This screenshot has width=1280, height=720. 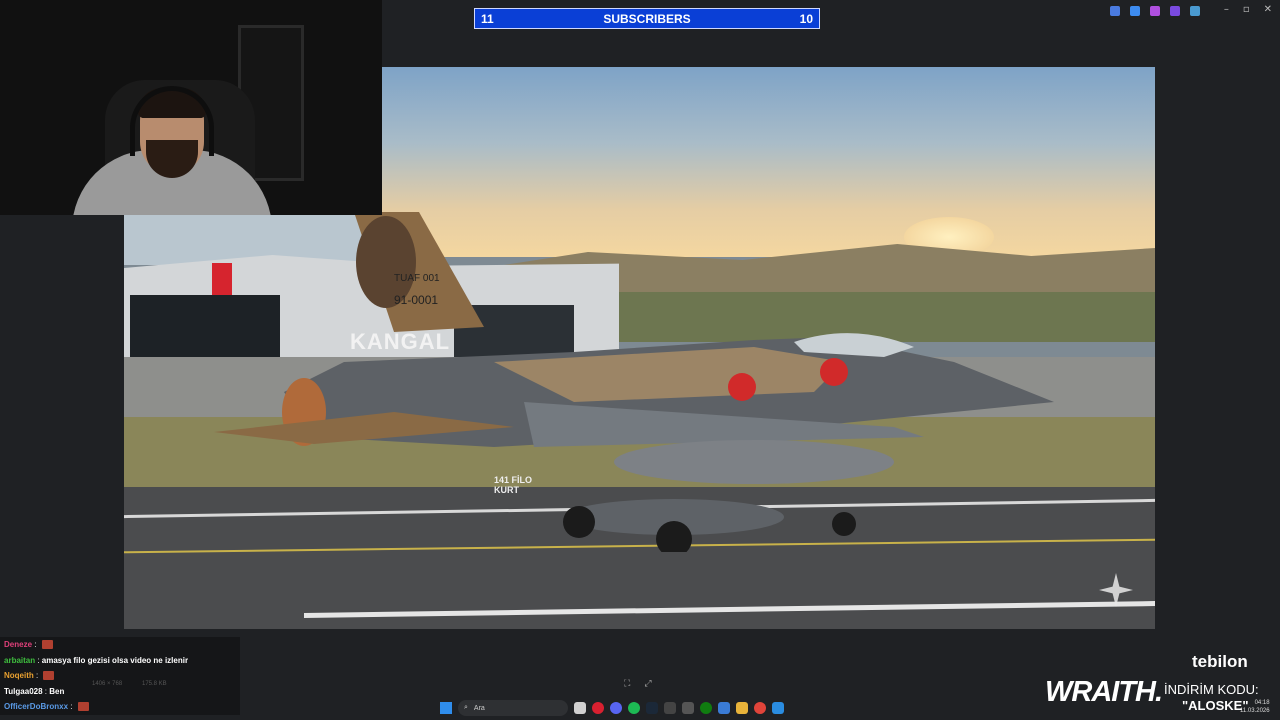 I want to click on sponsor-brand-top: tebilon, so click(x=1220, y=661).